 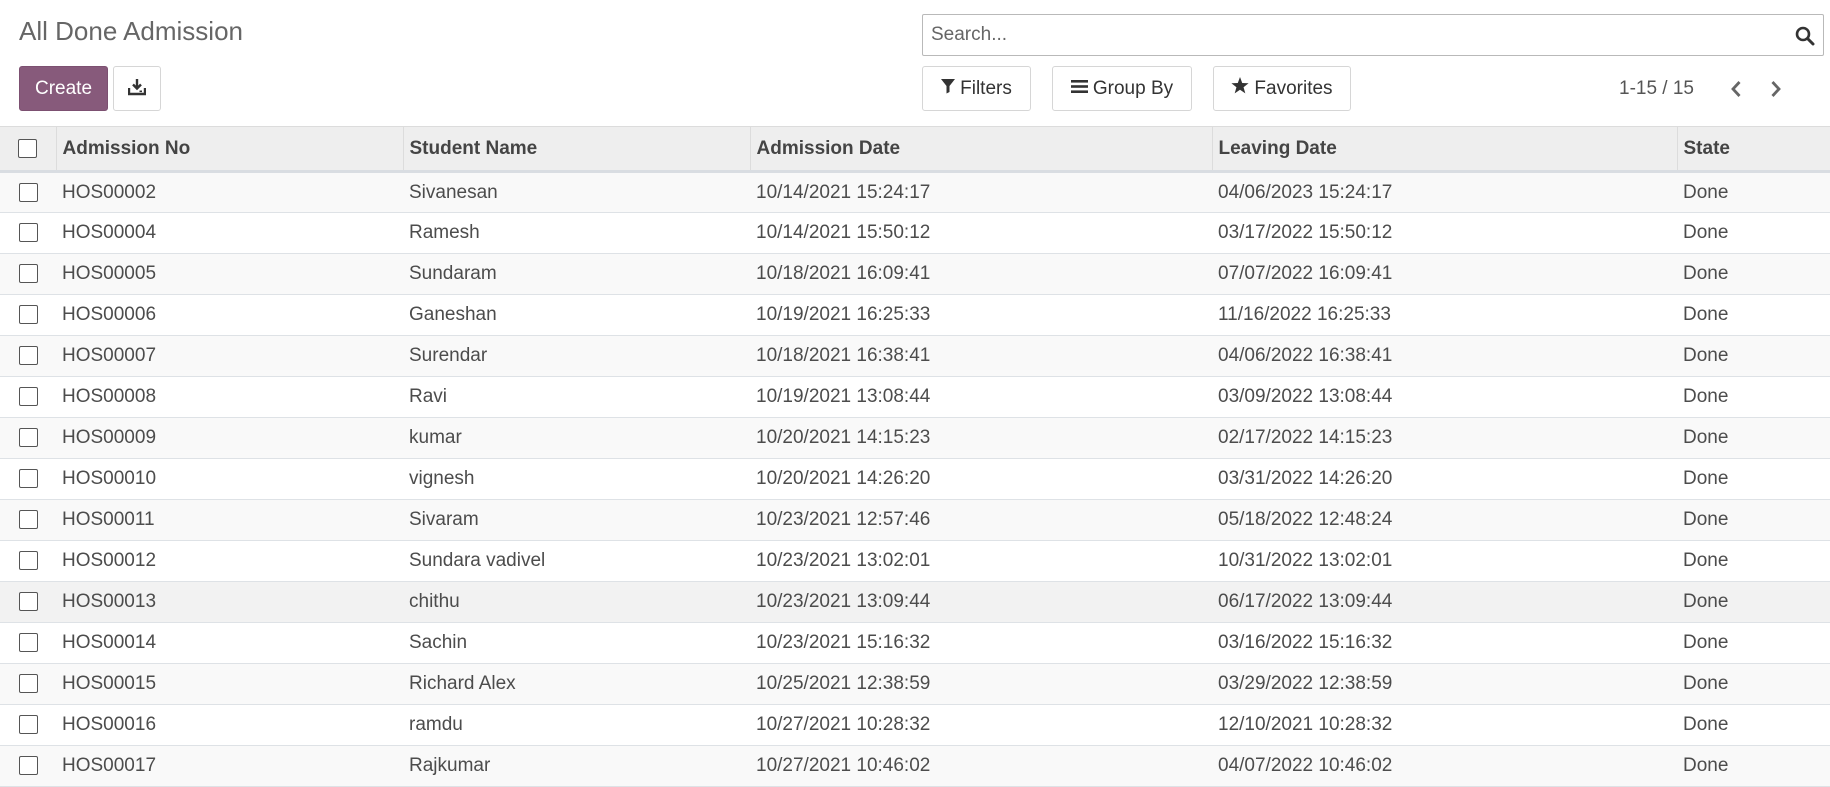 I want to click on cell-admission-date: 10/27/2021 10:28:32, so click(x=843, y=724).